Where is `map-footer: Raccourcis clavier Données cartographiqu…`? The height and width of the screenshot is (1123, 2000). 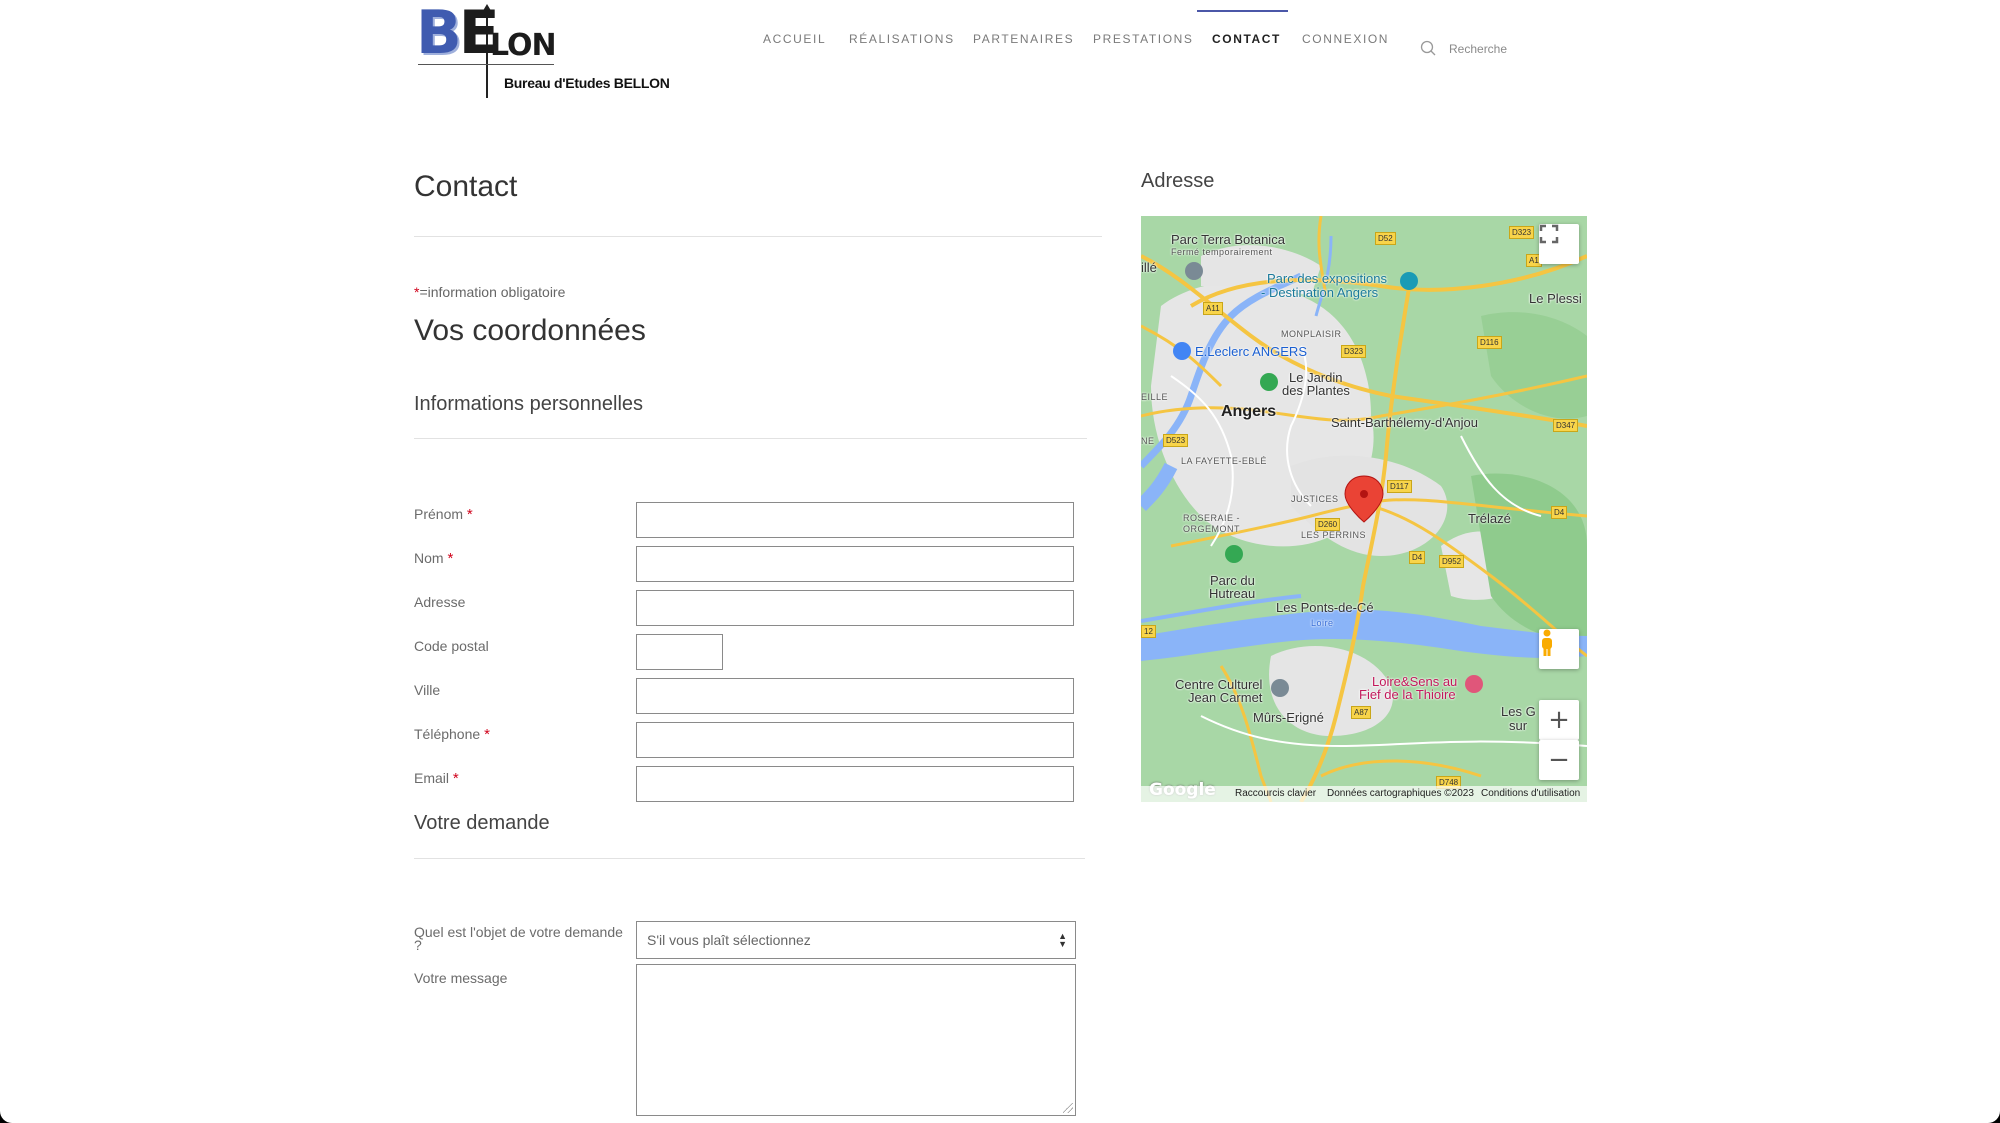
map-footer: Raccourcis clavier Données cartographiqu… is located at coordinates (1364, 794).